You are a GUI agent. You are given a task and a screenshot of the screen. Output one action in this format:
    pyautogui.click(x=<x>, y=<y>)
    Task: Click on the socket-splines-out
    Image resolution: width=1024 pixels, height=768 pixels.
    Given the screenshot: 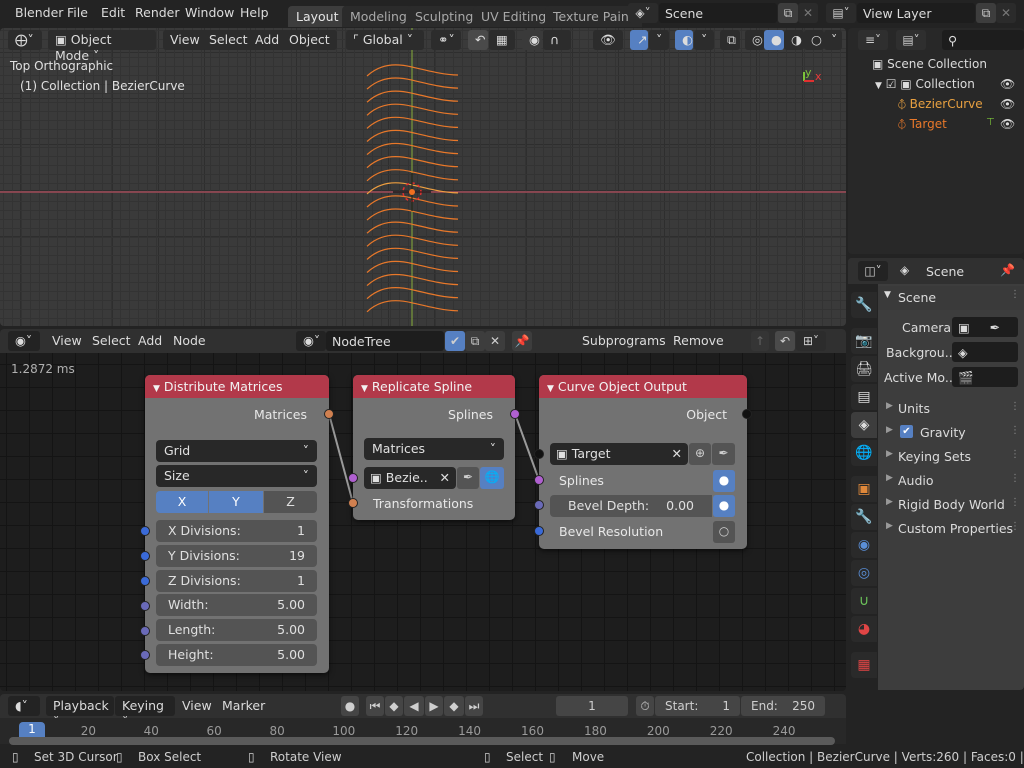 What is the action you would take?
    pyautogui.click(x=515, y=414)
    